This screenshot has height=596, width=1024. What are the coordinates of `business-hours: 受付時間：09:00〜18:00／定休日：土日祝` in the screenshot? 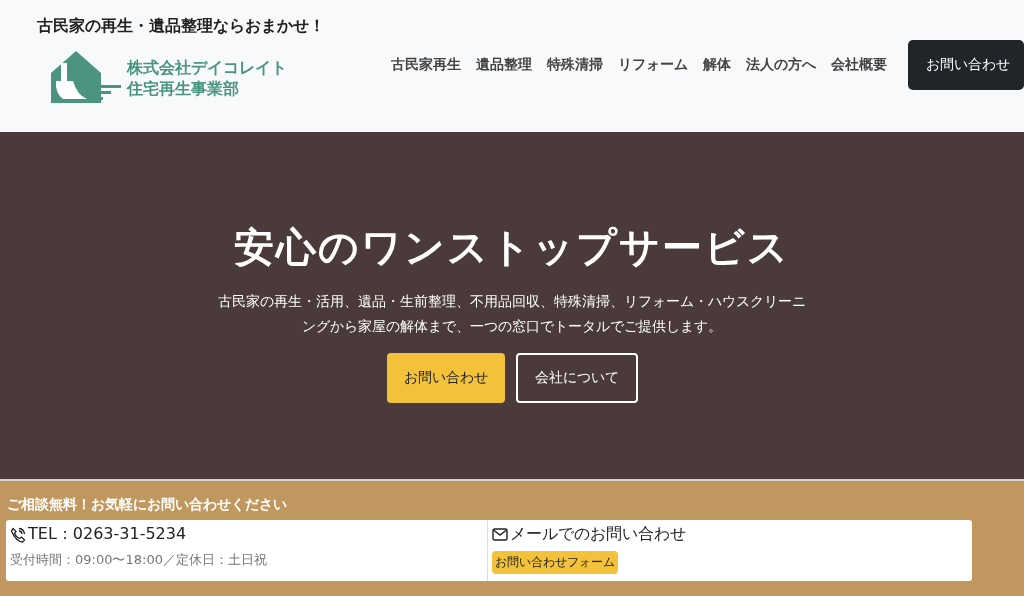 It's located at (139, 560).